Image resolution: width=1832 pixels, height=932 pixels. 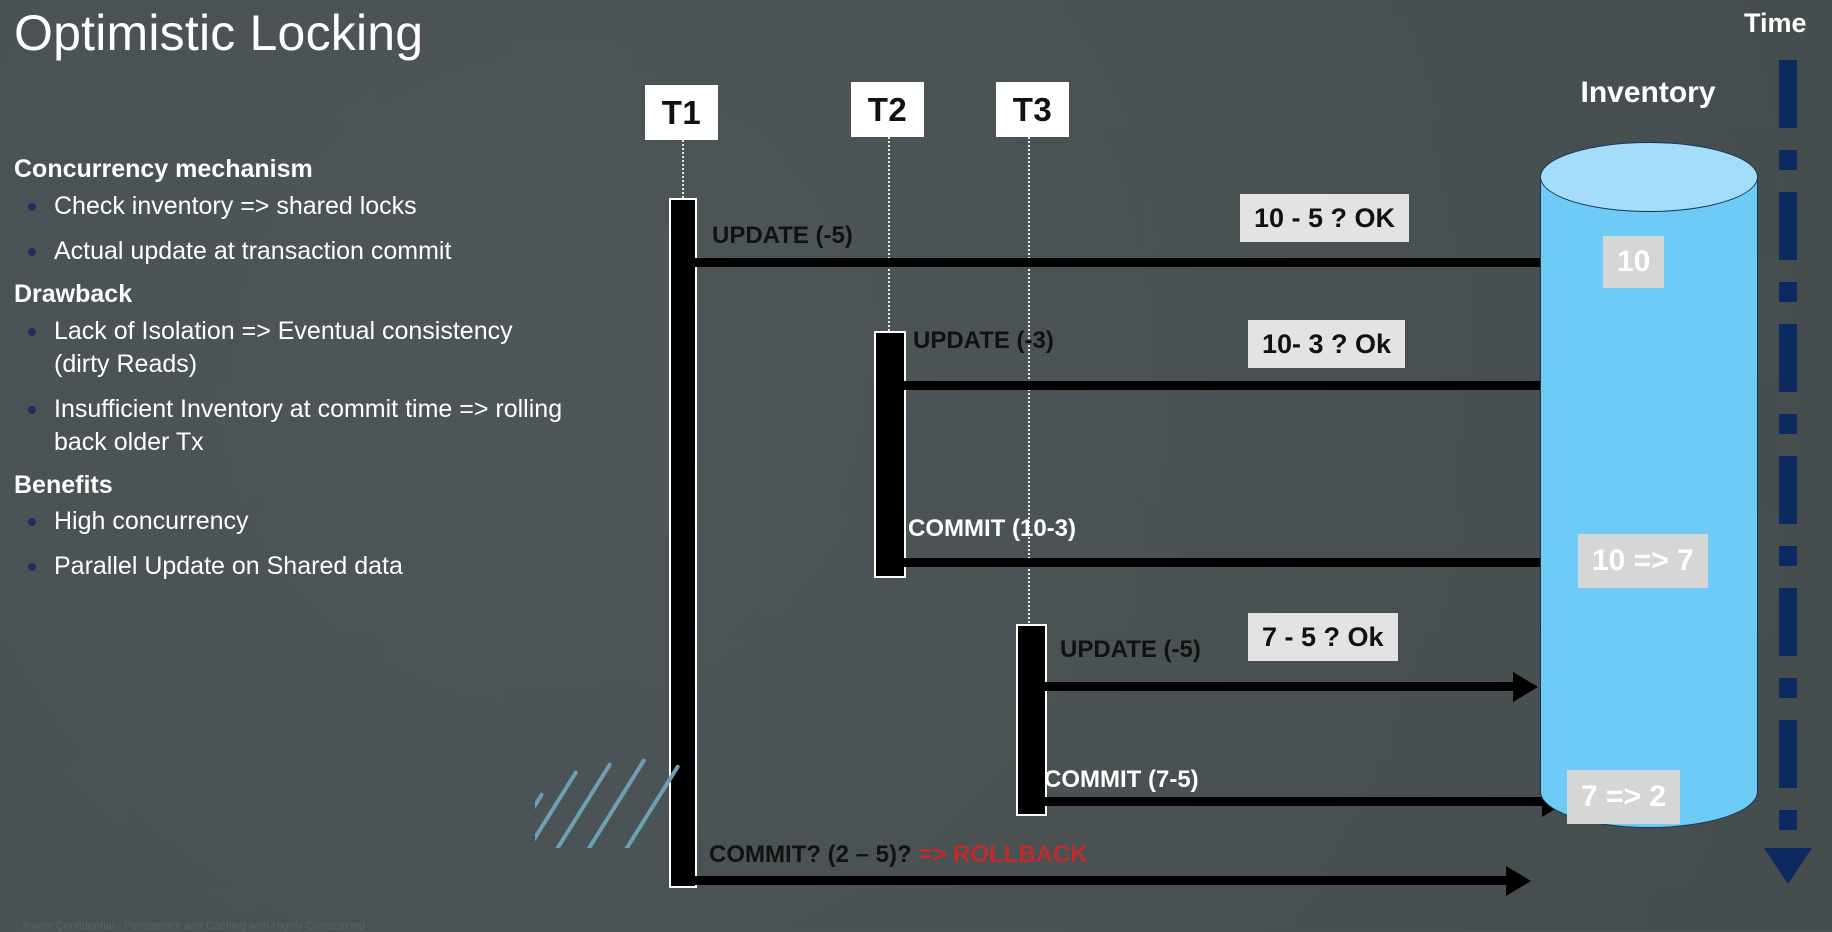 What do you see at coordinates (1130, 649) in the screenshot?
I see `message-label-update-5-t3: UPDATE (-5)` at bounding box center [1130, 649].